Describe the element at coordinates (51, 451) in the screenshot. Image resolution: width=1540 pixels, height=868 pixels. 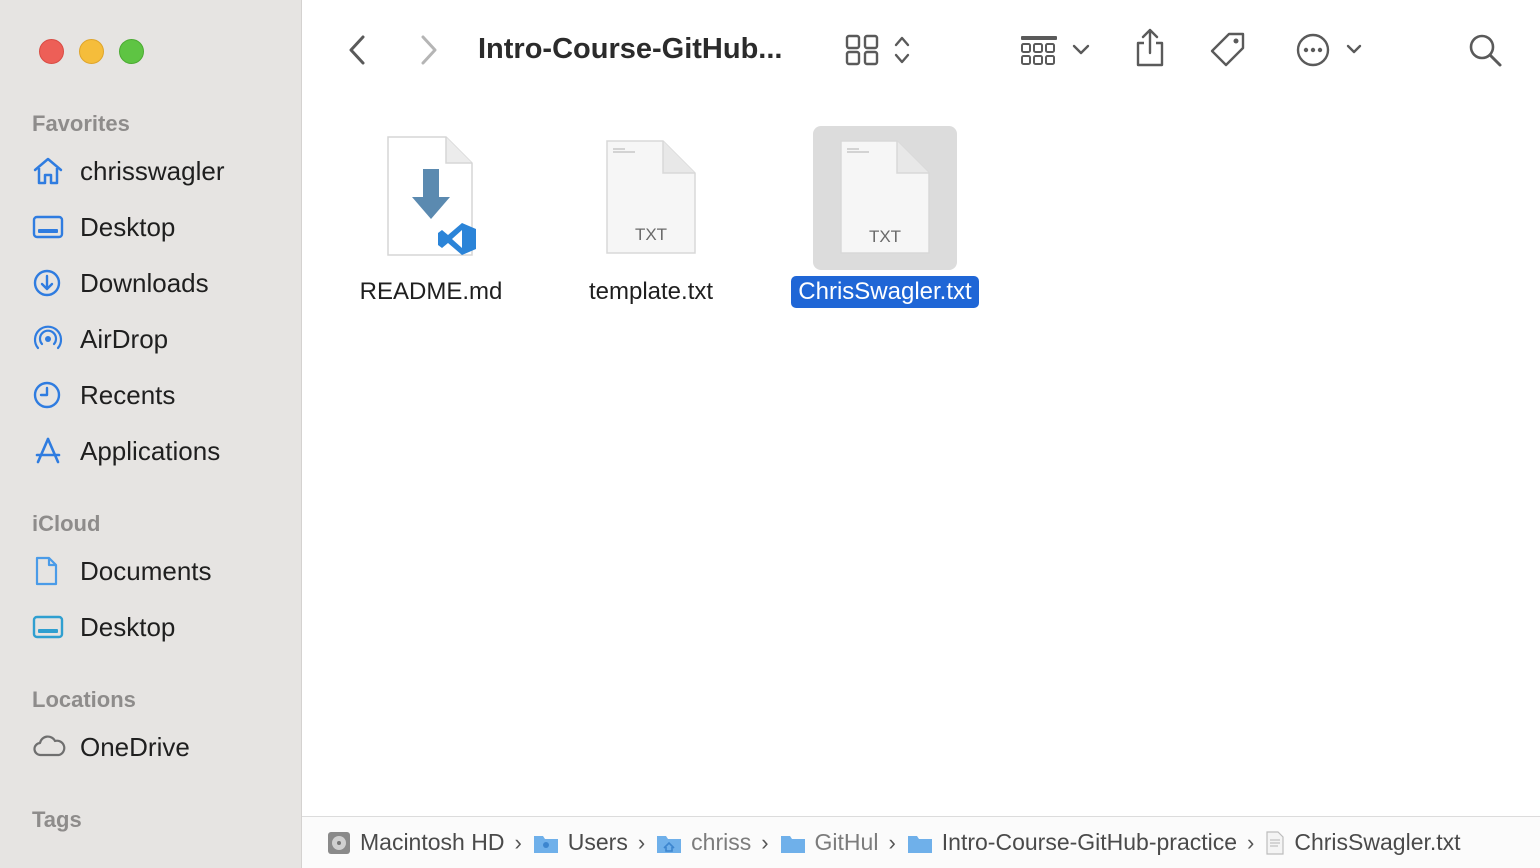
I see `applications-icon` at that location.